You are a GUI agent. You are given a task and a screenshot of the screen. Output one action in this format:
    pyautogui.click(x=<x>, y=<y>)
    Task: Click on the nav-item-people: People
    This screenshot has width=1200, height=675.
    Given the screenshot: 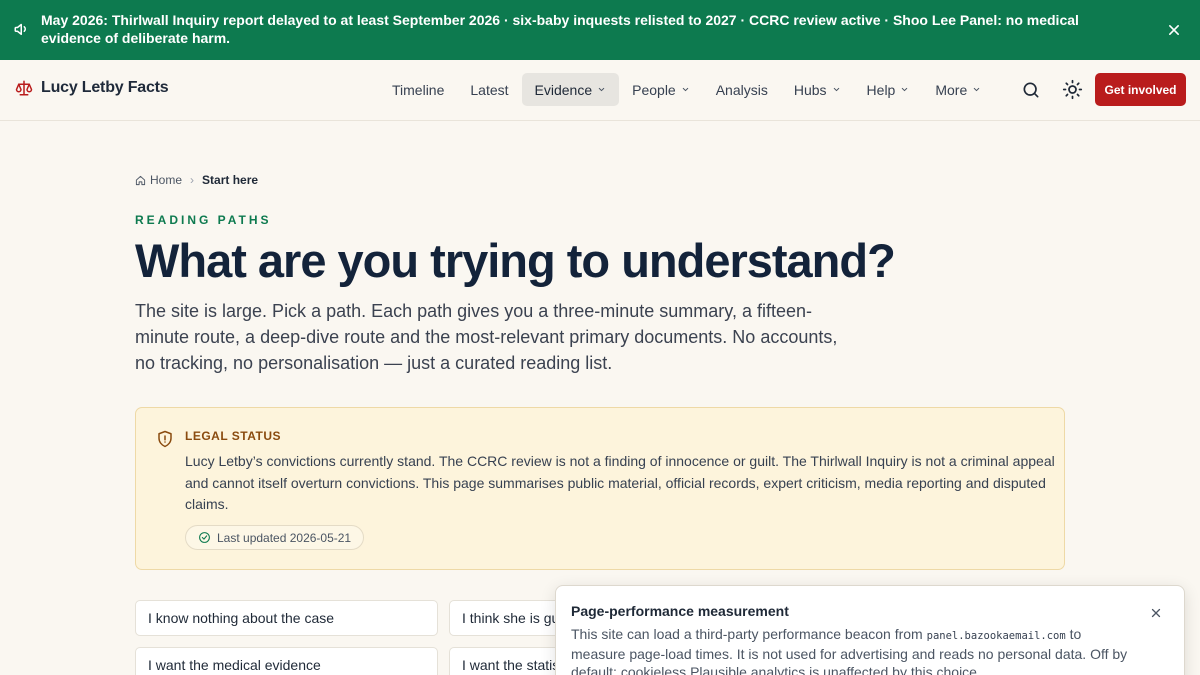 What is the action you would take?
    pyautogui.click(x=661, y=89)
    